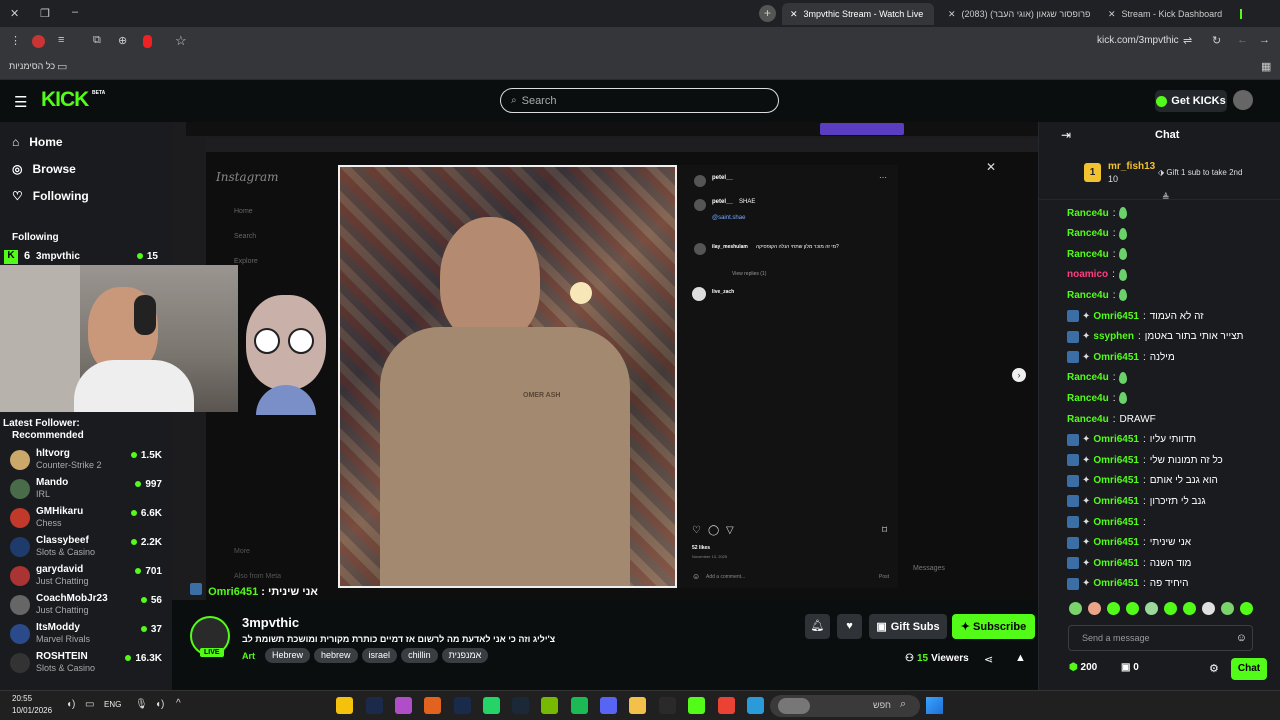 The width and height of the screenshot is (1280, 720). Describe the element at coordinates (97, 40) in the screenshot. I see `extensions-puzzle-icon: ⧉` at that location.